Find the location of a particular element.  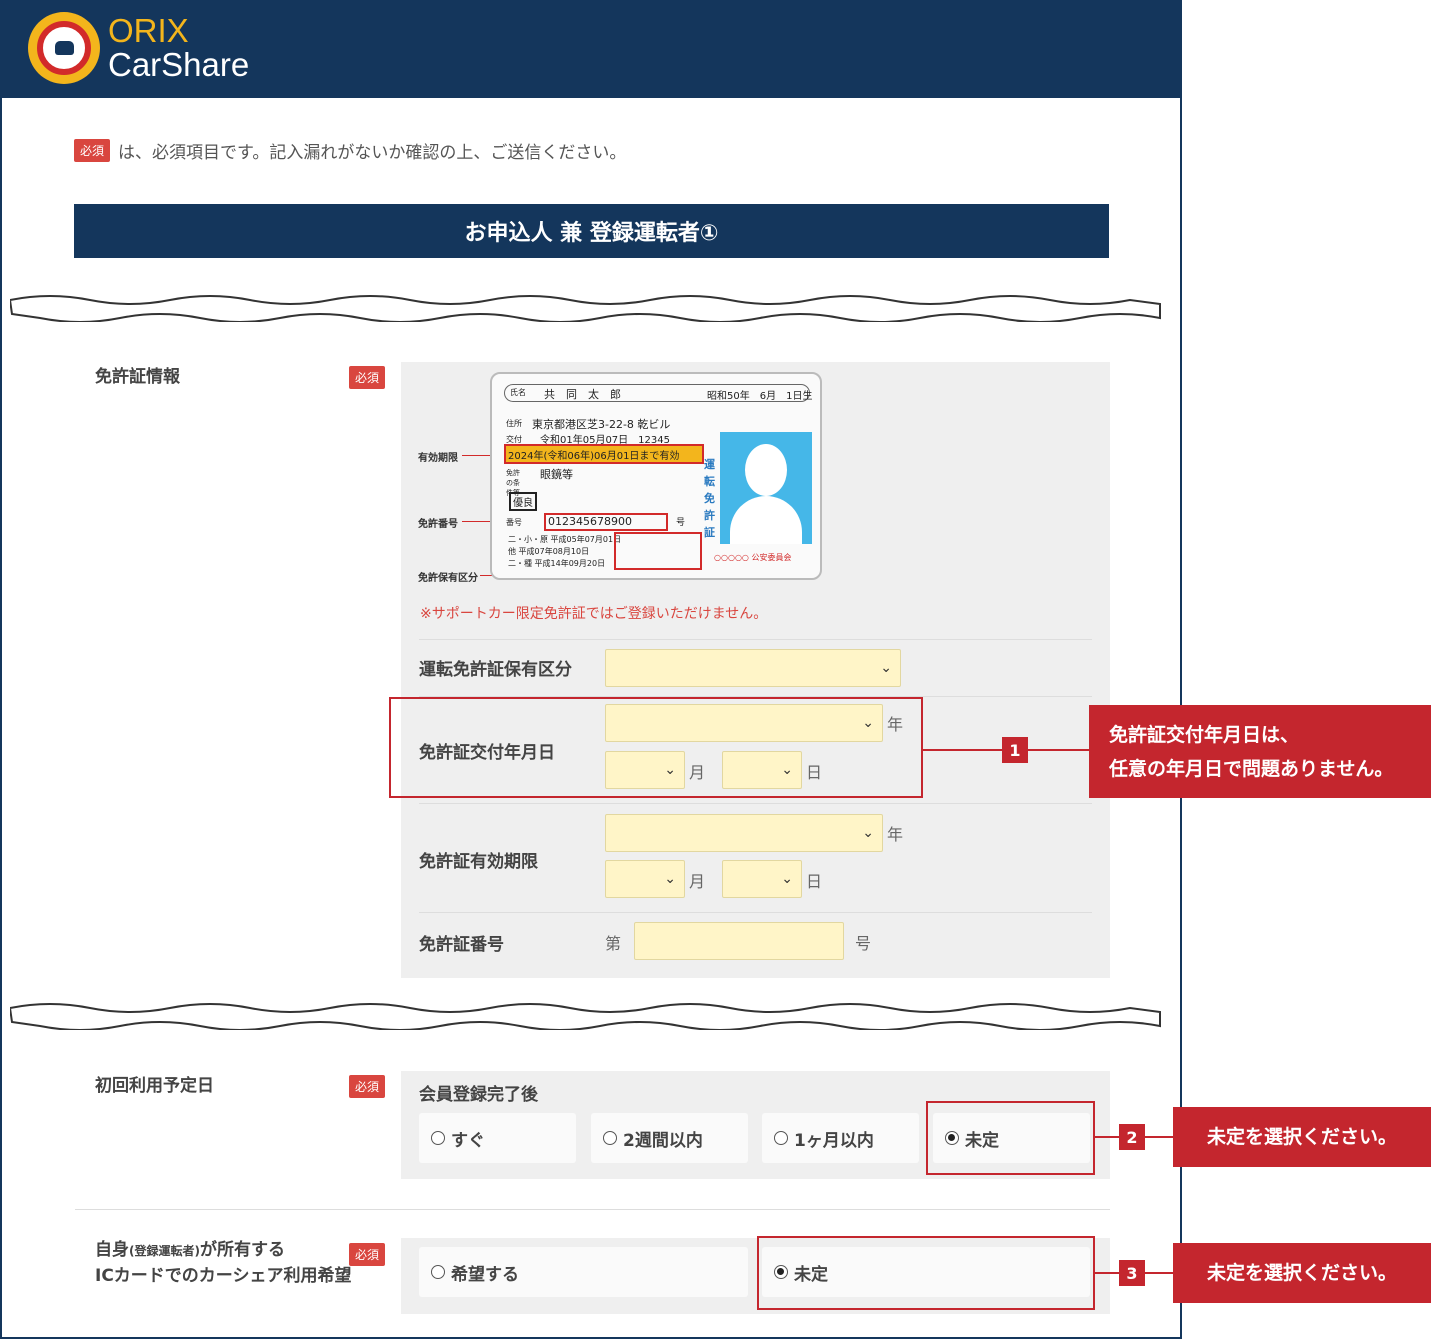

brand-logo: ORIX CarShare is located at coordinates (178, 48).